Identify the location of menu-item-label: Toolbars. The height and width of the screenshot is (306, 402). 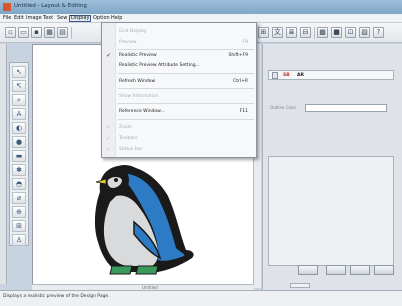
(128, 138).